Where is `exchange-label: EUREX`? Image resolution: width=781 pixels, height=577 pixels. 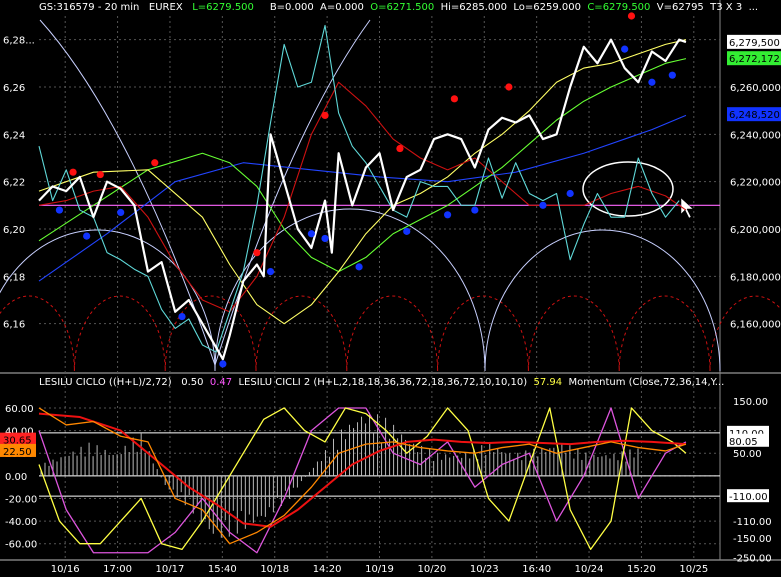 exchange-label: EUREX is located at coordinates (165, 7).